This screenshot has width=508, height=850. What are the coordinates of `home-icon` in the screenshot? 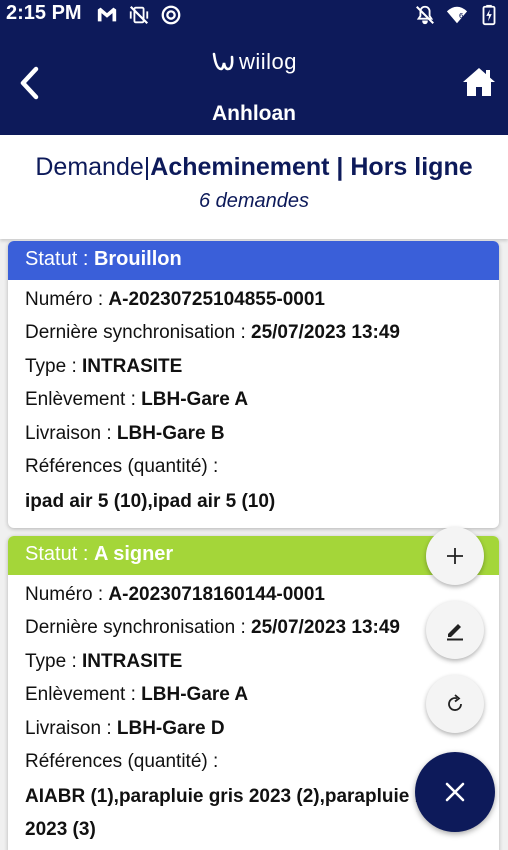 It's located at (479, 82).